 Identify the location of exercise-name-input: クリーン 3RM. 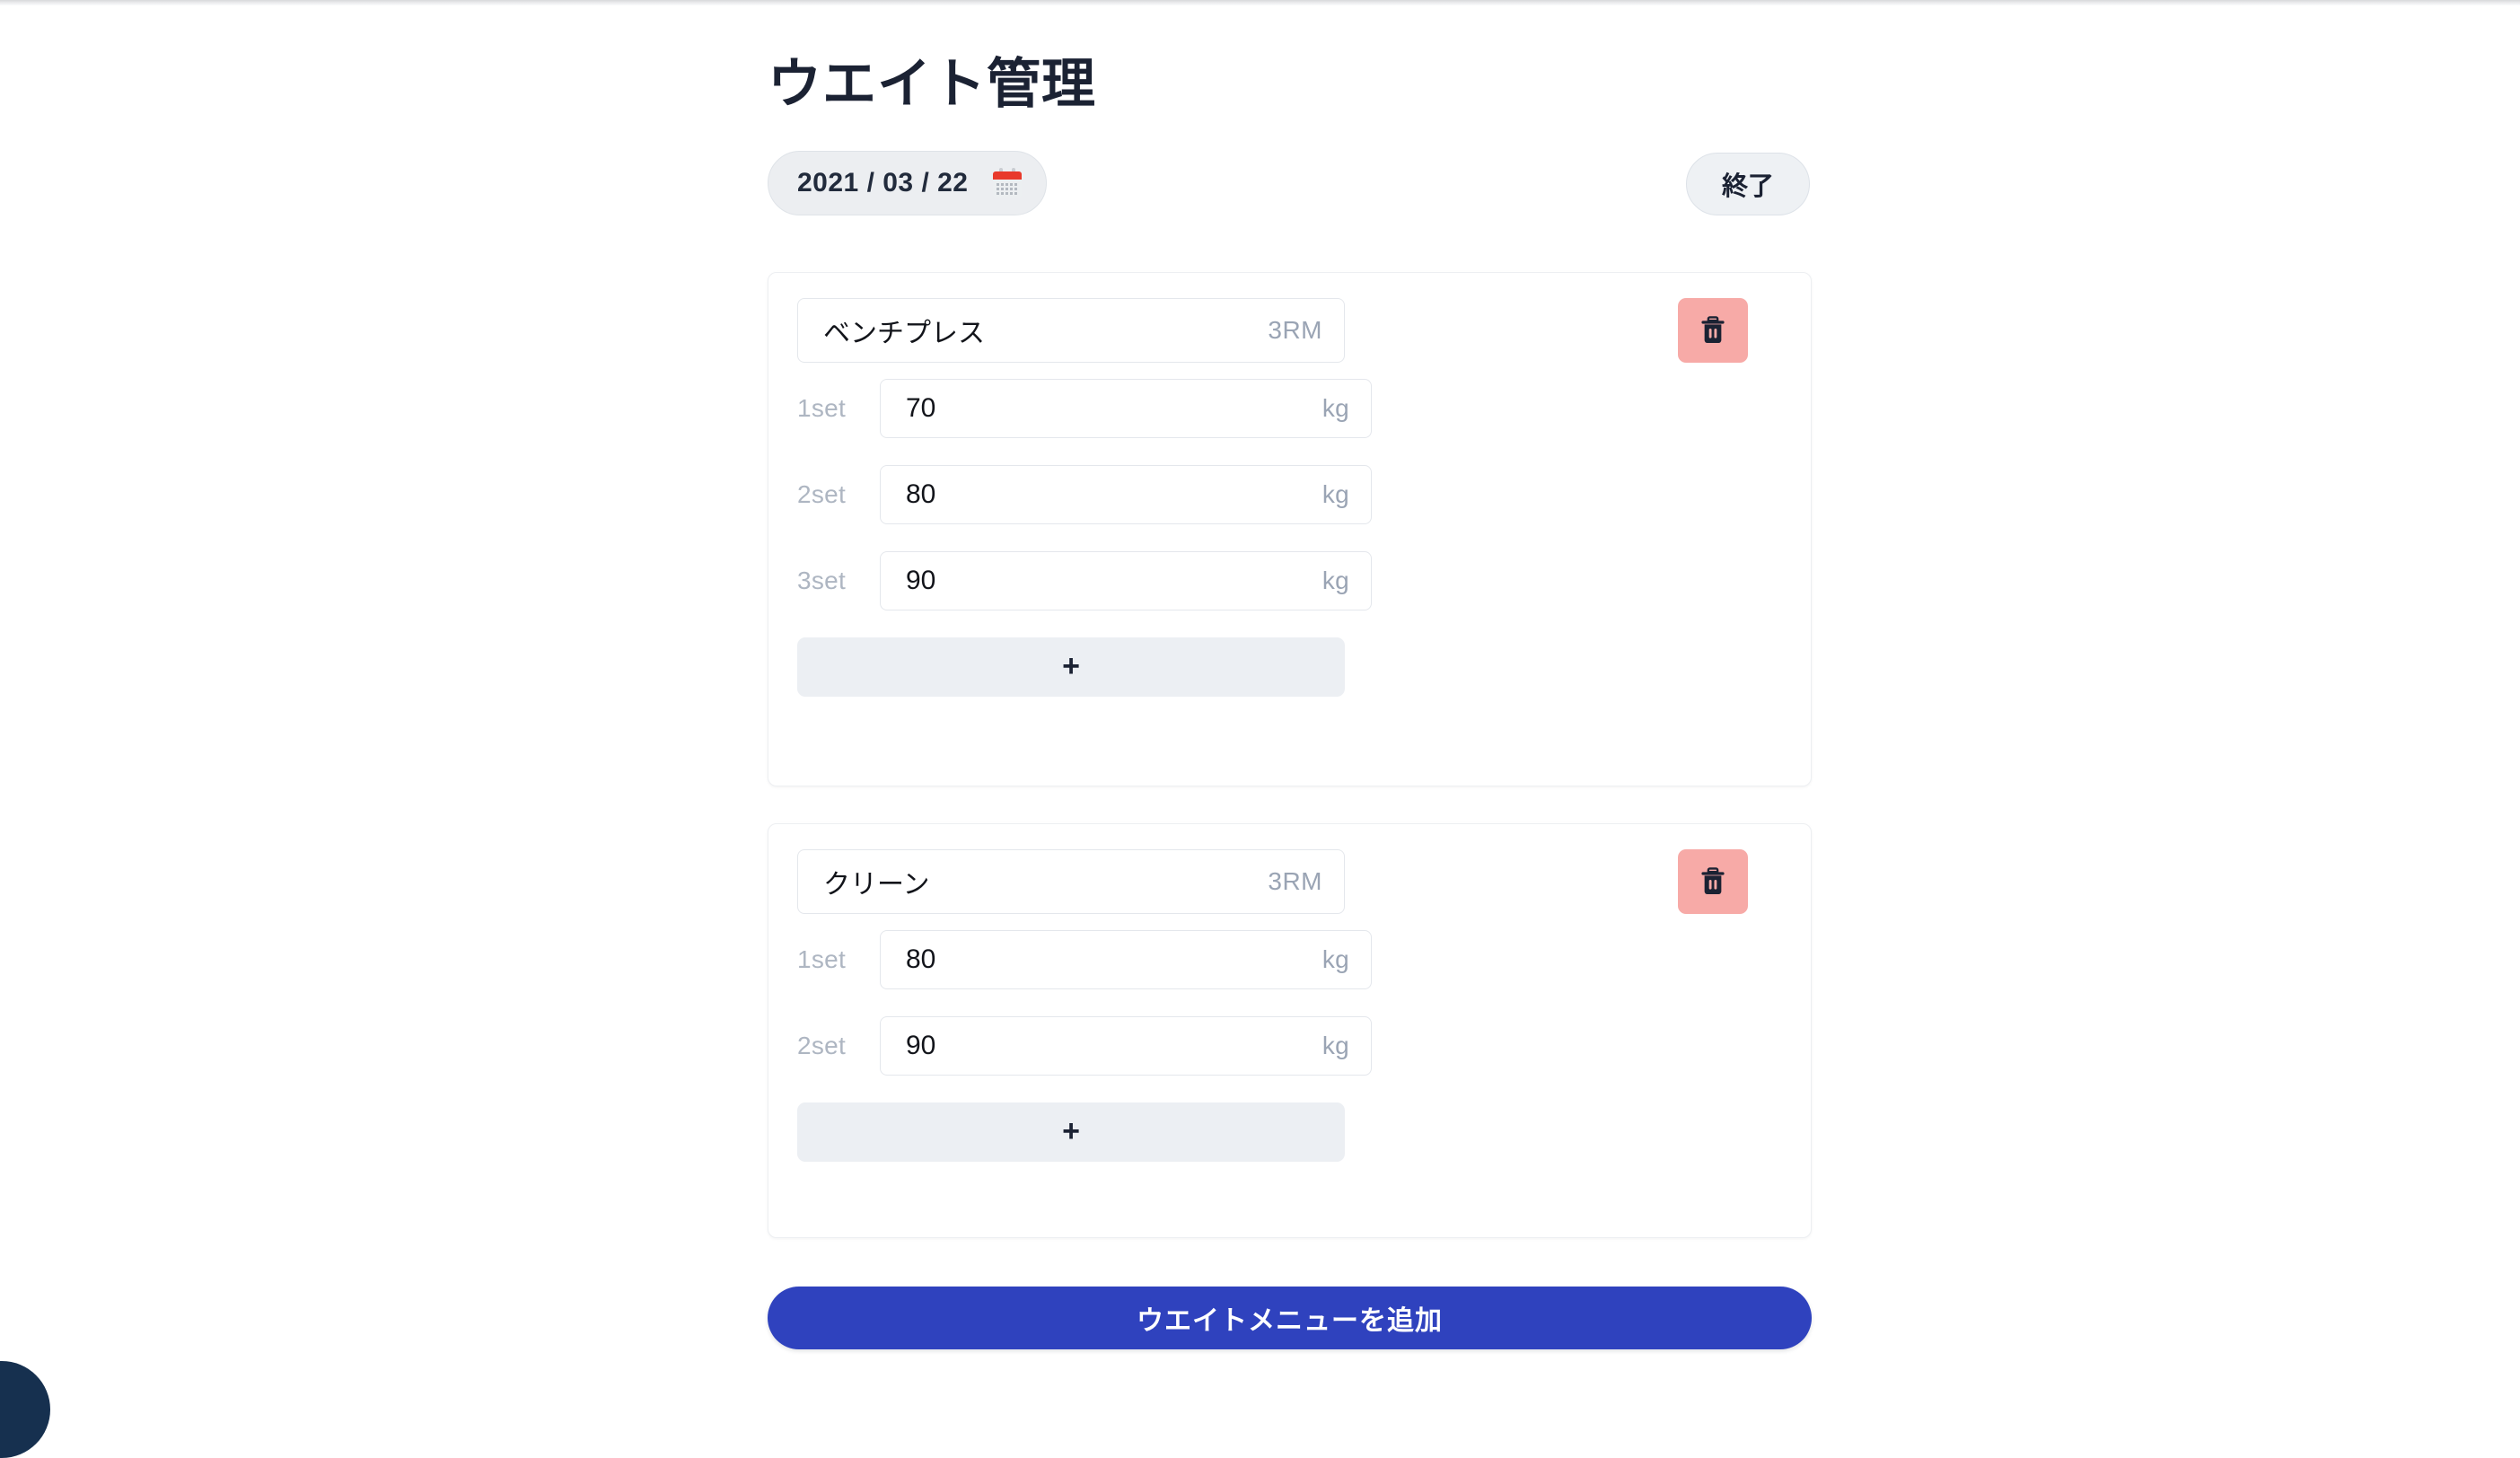
(1071, 881).